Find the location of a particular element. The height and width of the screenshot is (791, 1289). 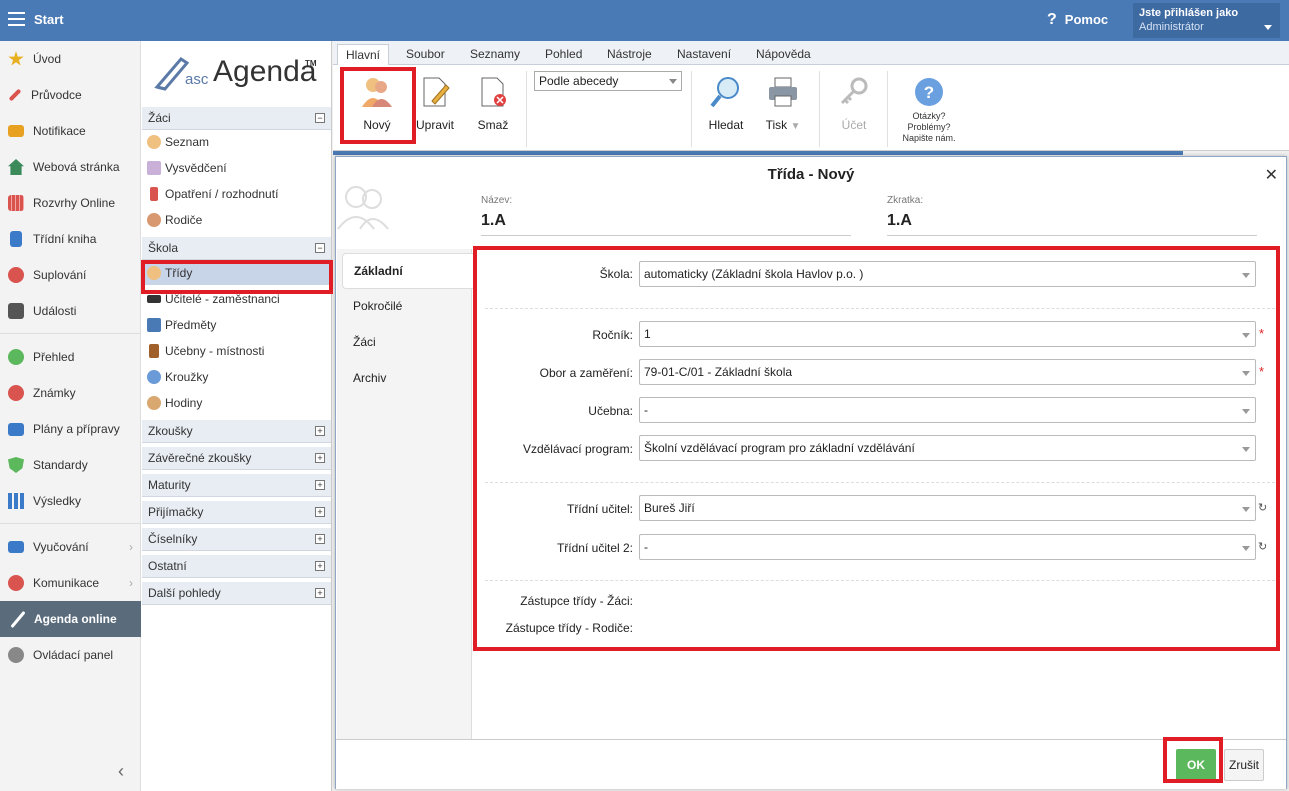

delete-document-icon is located at coordinates (493, 92).